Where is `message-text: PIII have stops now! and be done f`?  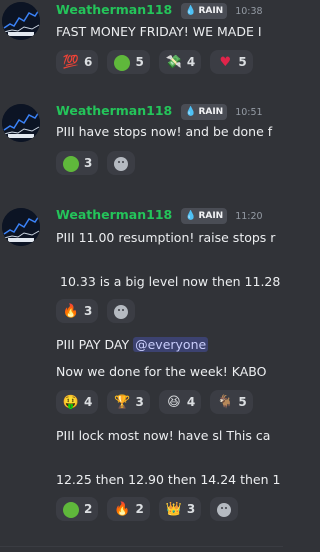
message-text: PIII have stops now! and be done f is located at coordinates (164, 131).